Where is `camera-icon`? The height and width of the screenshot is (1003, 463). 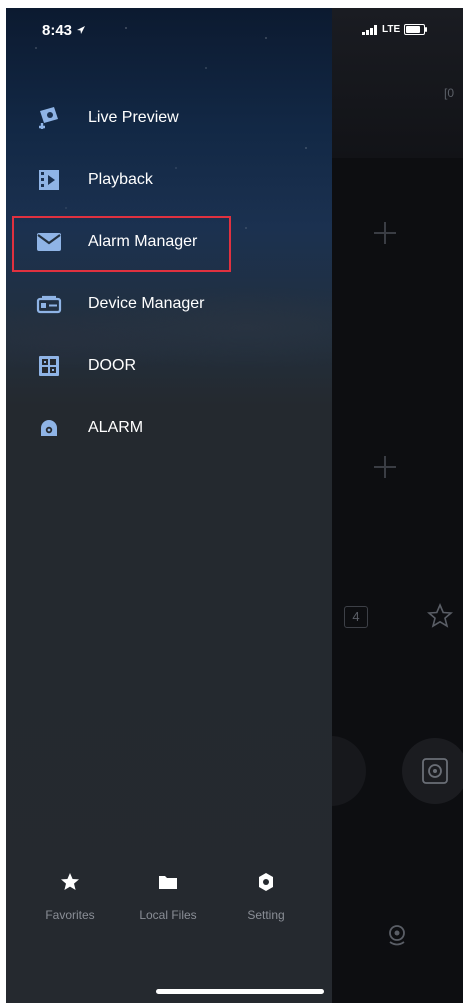 camera-icon is located at coordinates (49, 118).